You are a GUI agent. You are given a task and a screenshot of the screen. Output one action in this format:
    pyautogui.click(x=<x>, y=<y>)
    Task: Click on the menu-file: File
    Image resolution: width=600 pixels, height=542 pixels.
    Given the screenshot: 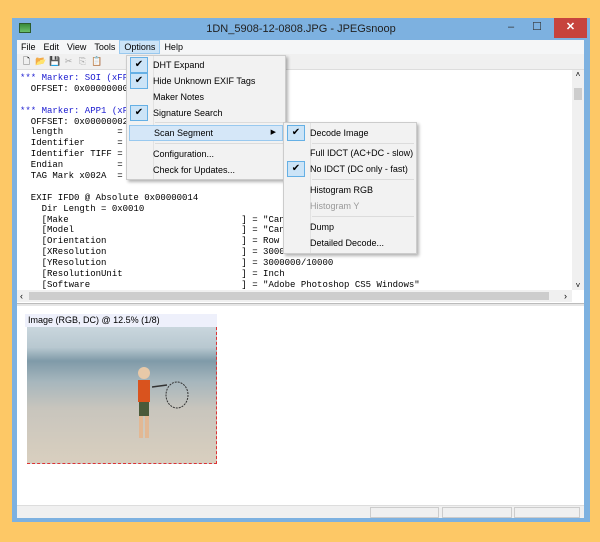 What is the action you would take?
    pyautogui.click(x=28, y=47)
    